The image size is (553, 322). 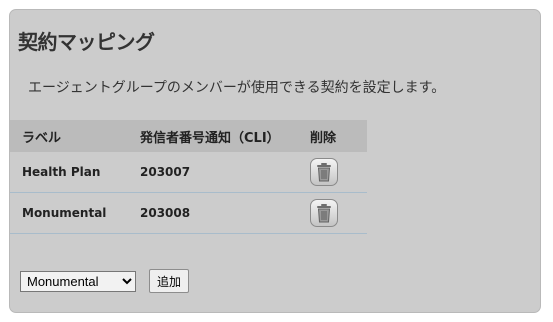 What do you see at coordinates (75, 213) in the screenshot?
I see `row-label: Monumental` at bounding box center [75, 213].